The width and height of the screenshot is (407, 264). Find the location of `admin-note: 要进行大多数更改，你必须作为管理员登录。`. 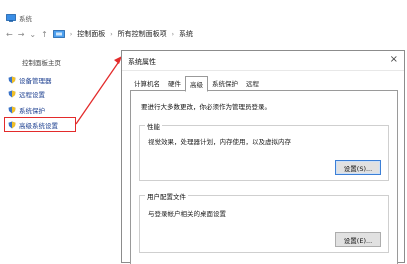

admin-note: 要进行大多数更改，你必须作为管理员登录。 is located at coordinates (206, 107).